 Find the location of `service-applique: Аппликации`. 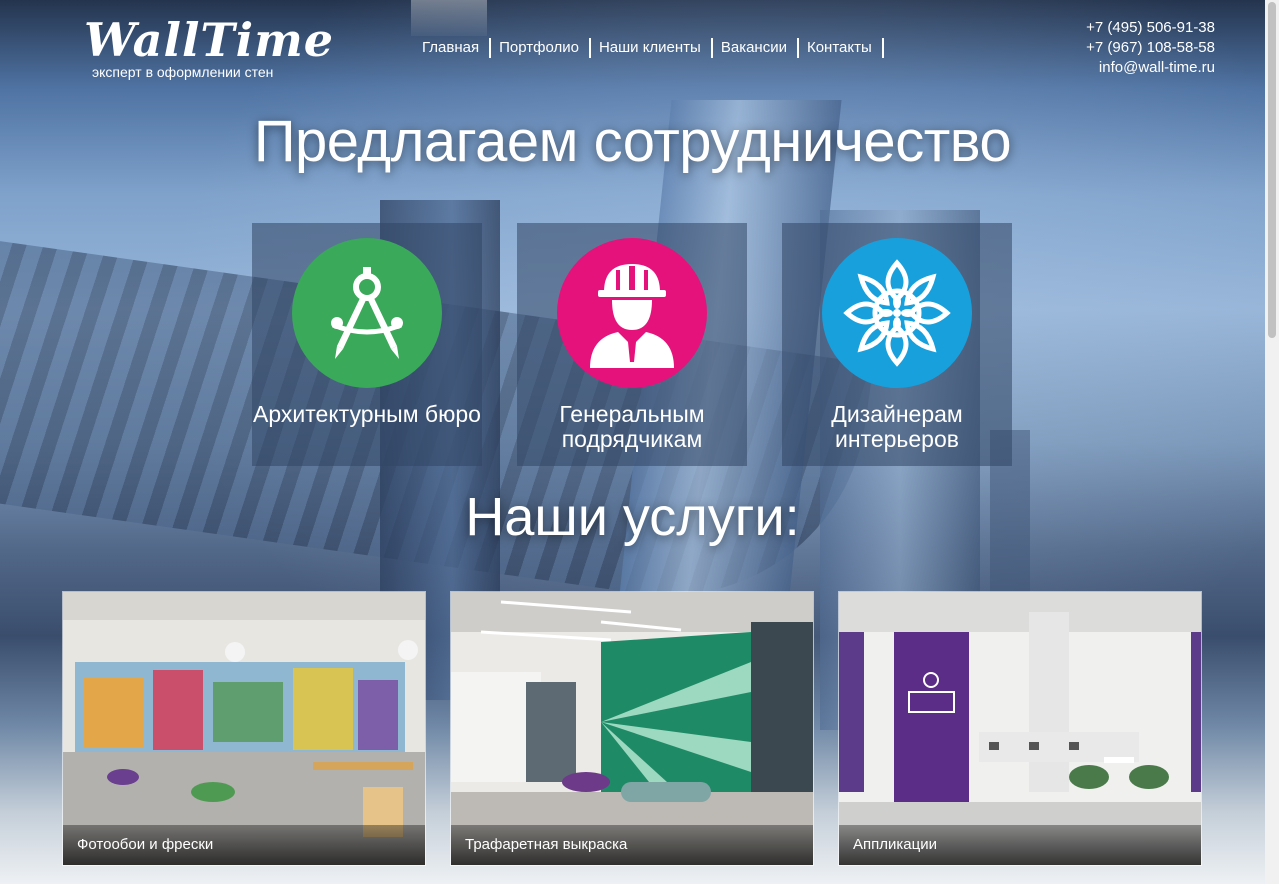

service-applique: Аппликации is located at coordinates (1020, 728).